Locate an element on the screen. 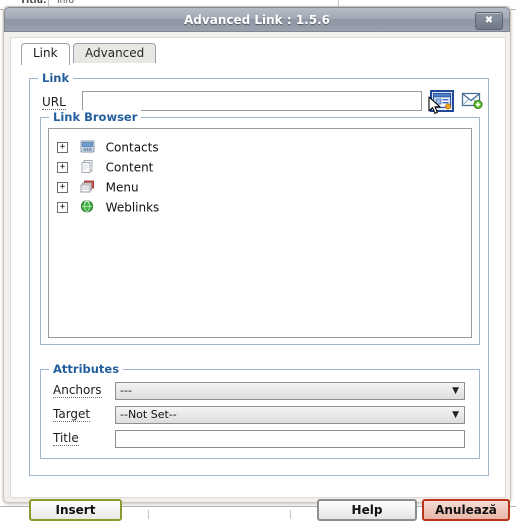 The width and height of the screenshot is (516, 521). menu-icon is located at coordinates (87, 186).